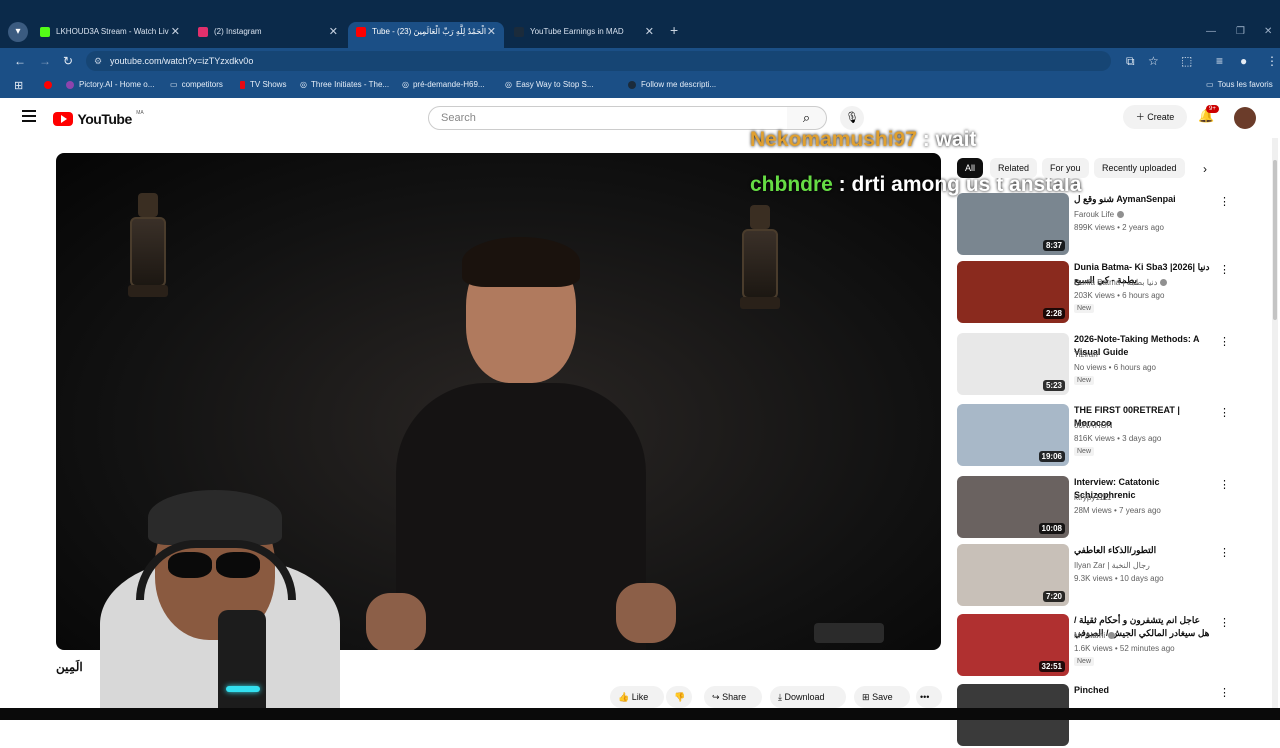 The height and width of the screenshot is (748, 1280). What do you see at coordinates (263, 84) in the screenshot?
I see `bookmark-tv-shows: TV Shows` at bounding box center [263, 84].